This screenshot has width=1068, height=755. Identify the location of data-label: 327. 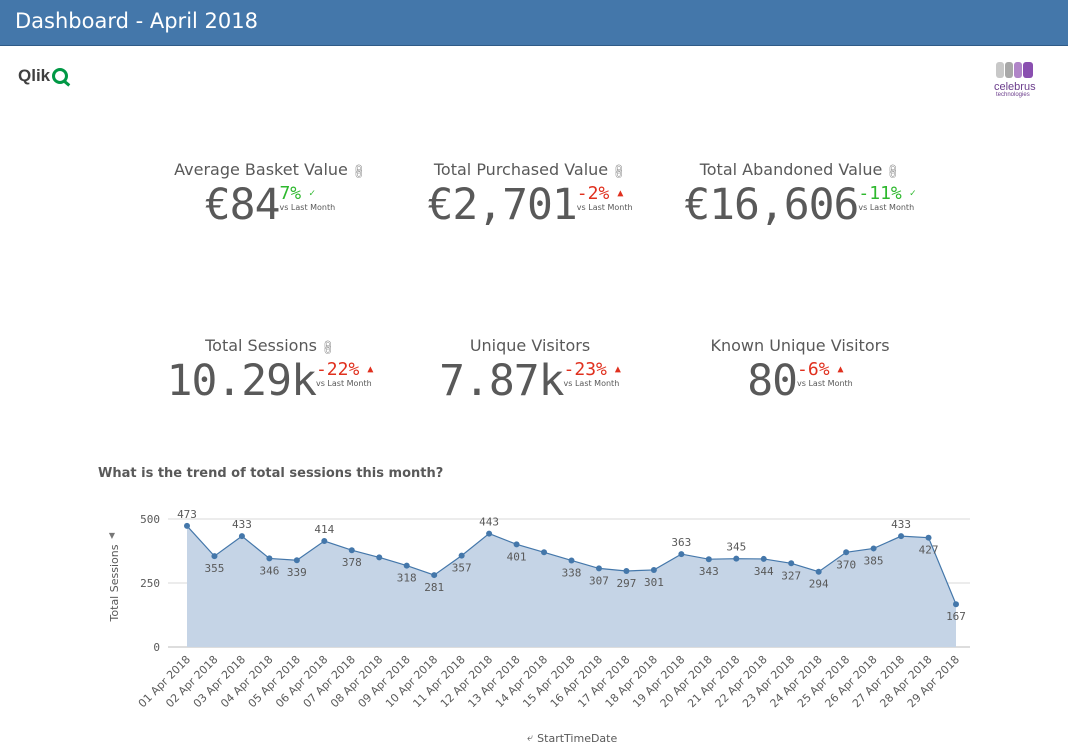
(791, 575).